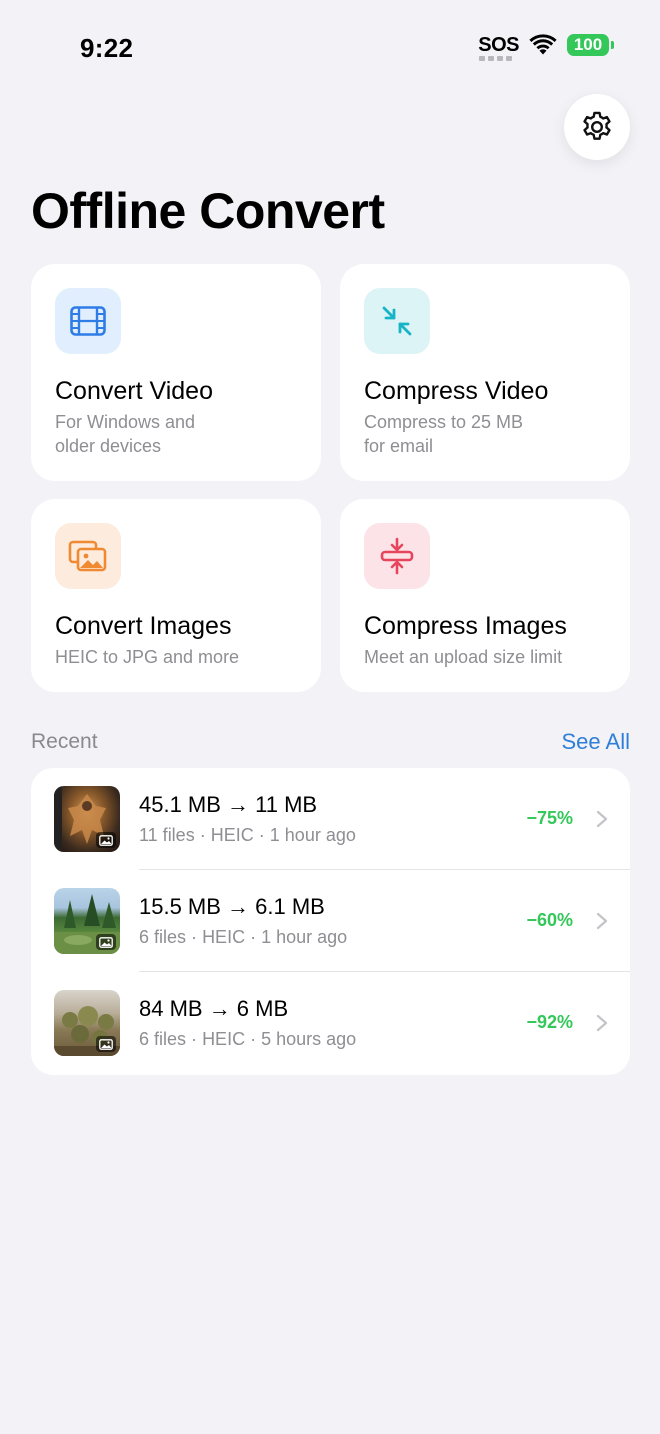 This screenshot has width=660, height=1434. I want to click on battery-tip, so click(612, 45).